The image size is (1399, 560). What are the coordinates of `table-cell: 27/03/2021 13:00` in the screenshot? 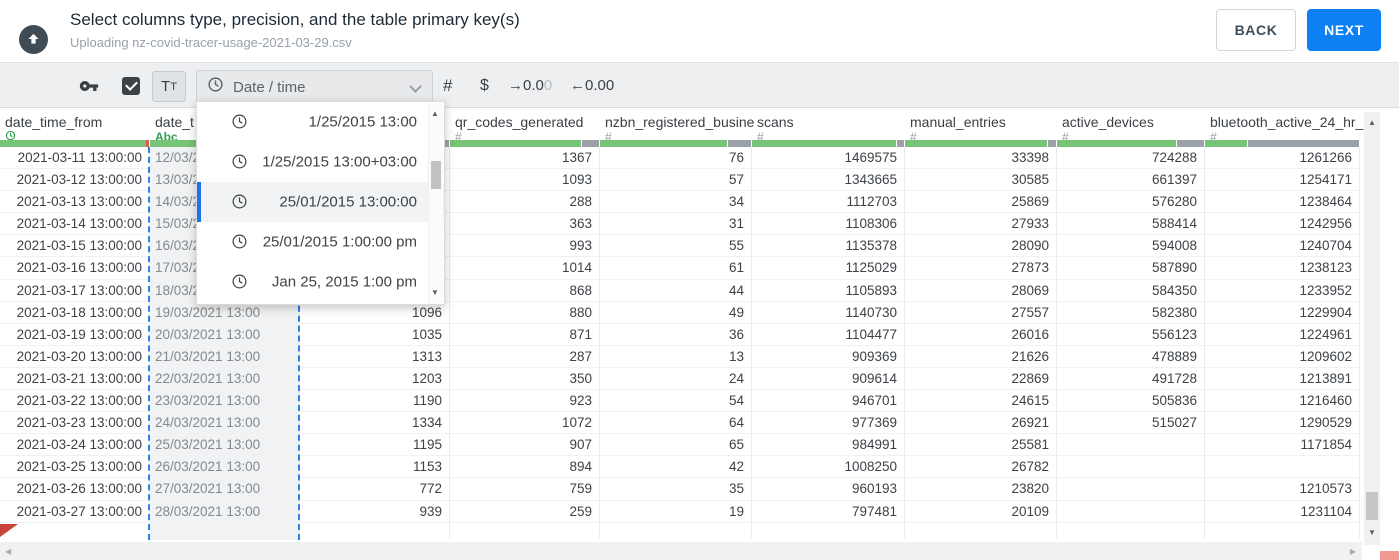 It's located at (225, 489).